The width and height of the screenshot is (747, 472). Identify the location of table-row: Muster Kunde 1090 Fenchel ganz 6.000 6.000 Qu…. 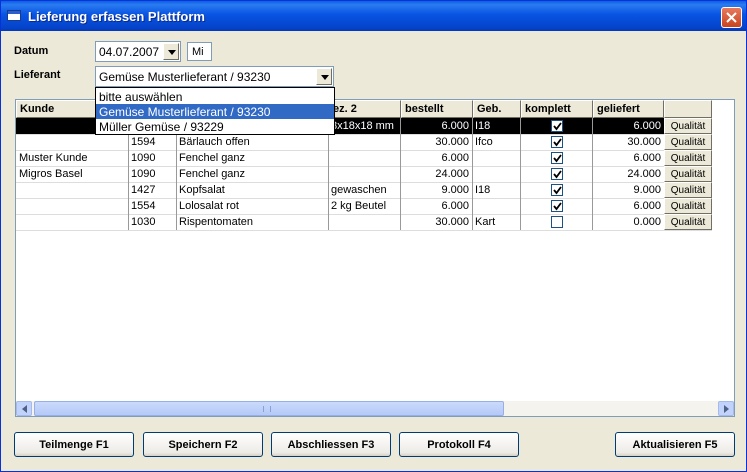
(364, 158).